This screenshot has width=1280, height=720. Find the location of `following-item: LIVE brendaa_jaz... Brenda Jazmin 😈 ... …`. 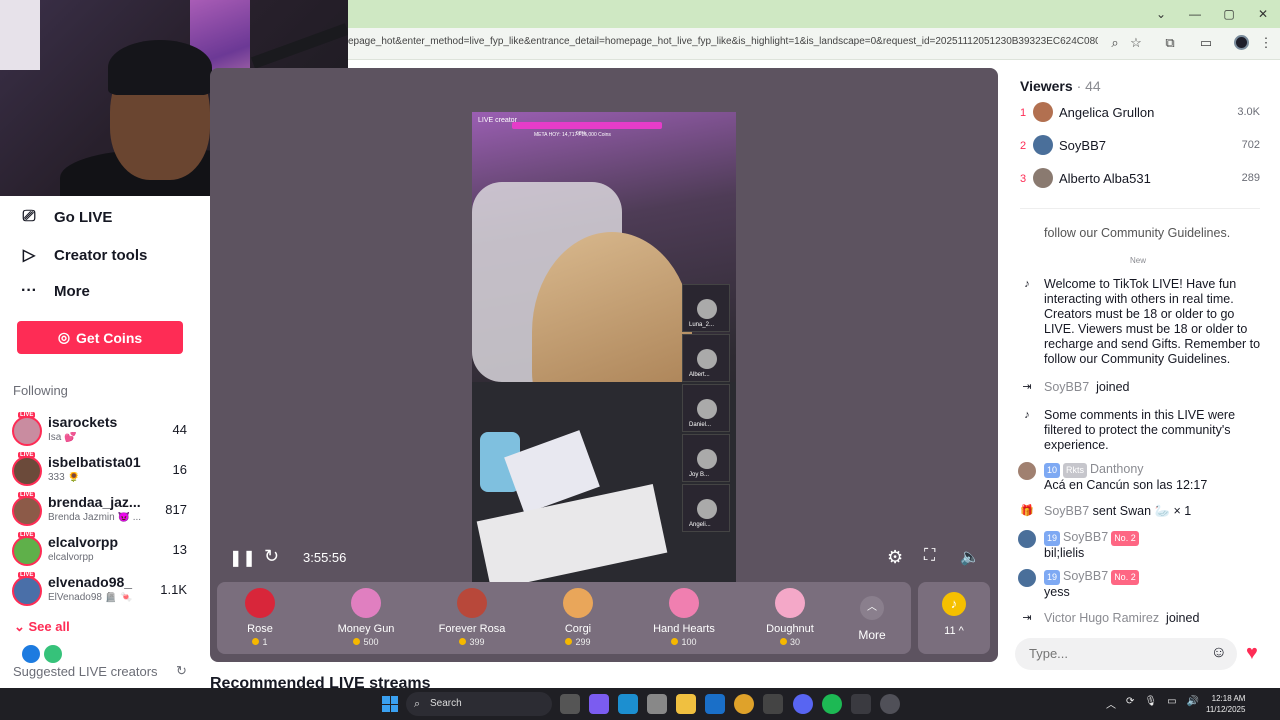

following-item: LIVE brendaa_jaz... Brenda Jazmin 😈 ... … is located at coordinates (101, 511).